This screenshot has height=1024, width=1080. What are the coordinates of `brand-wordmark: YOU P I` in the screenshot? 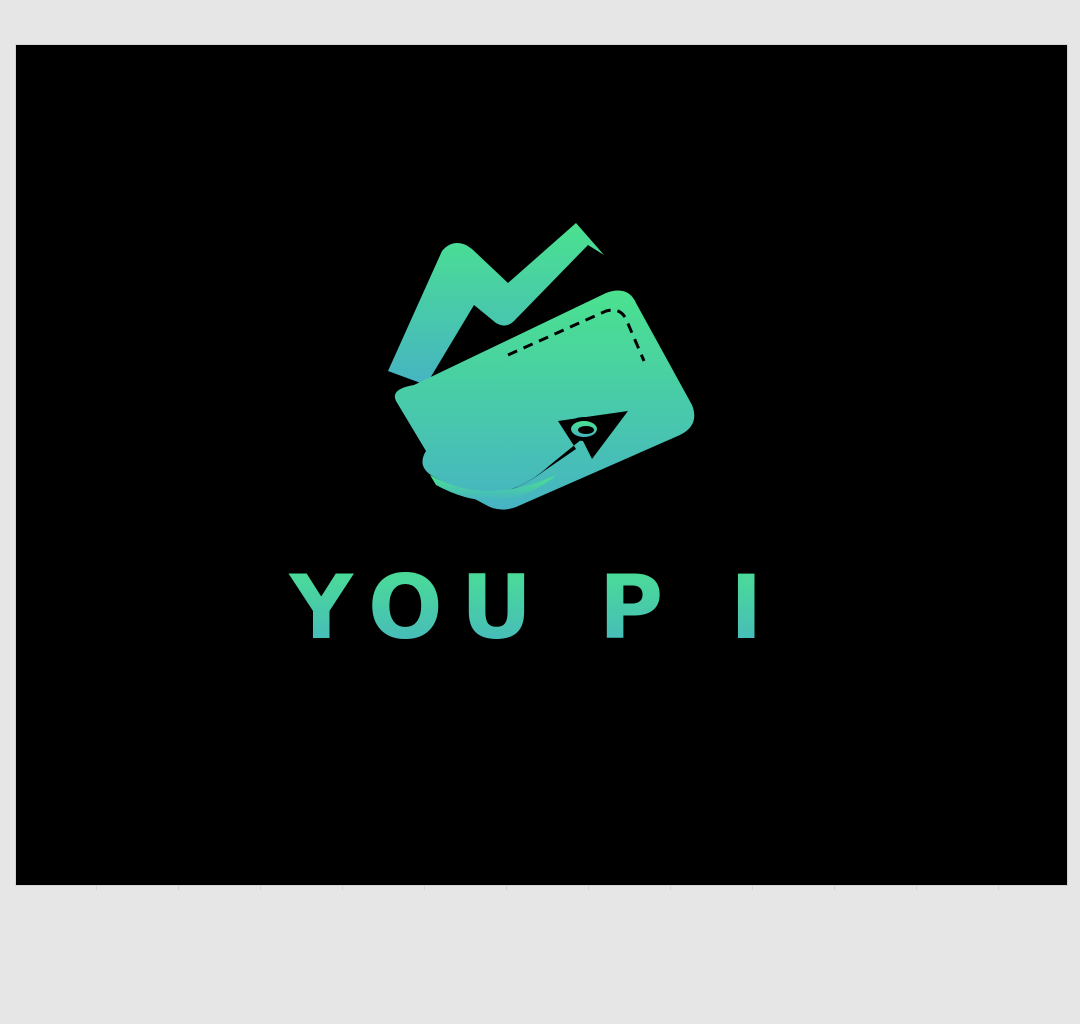 It's located at (534, 607).